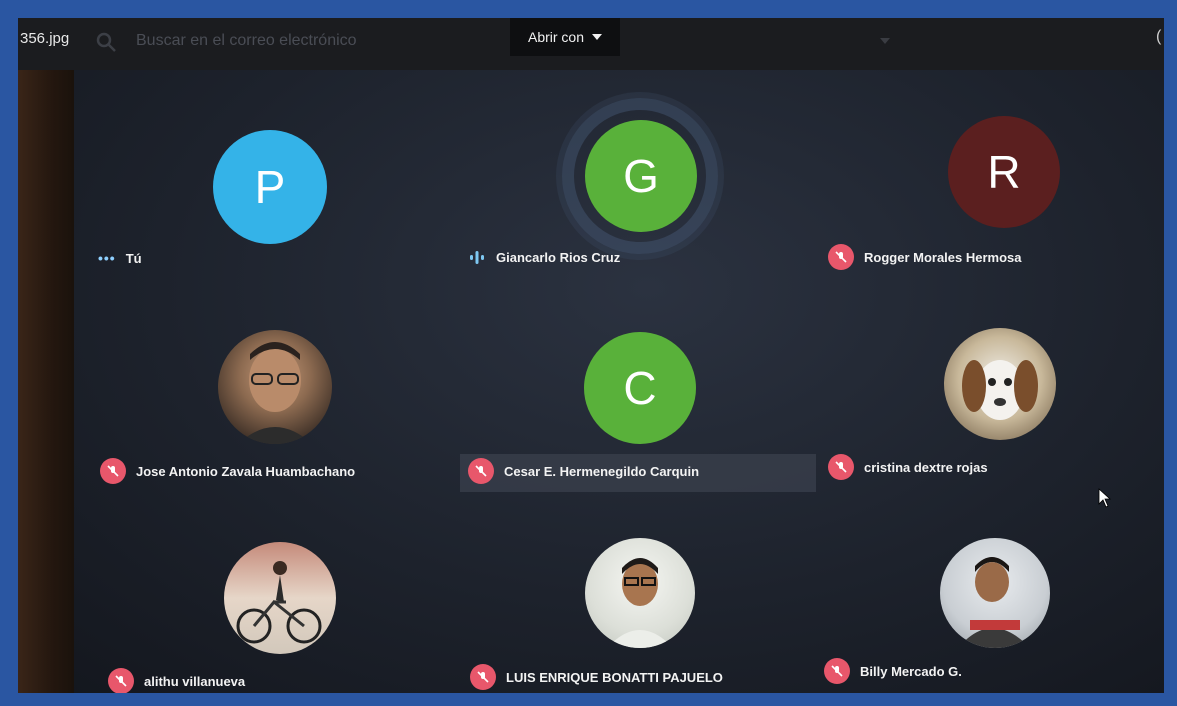 This screenshot has height=706, width=1177. I want to click on avatar-g: G, so click(641, 176).